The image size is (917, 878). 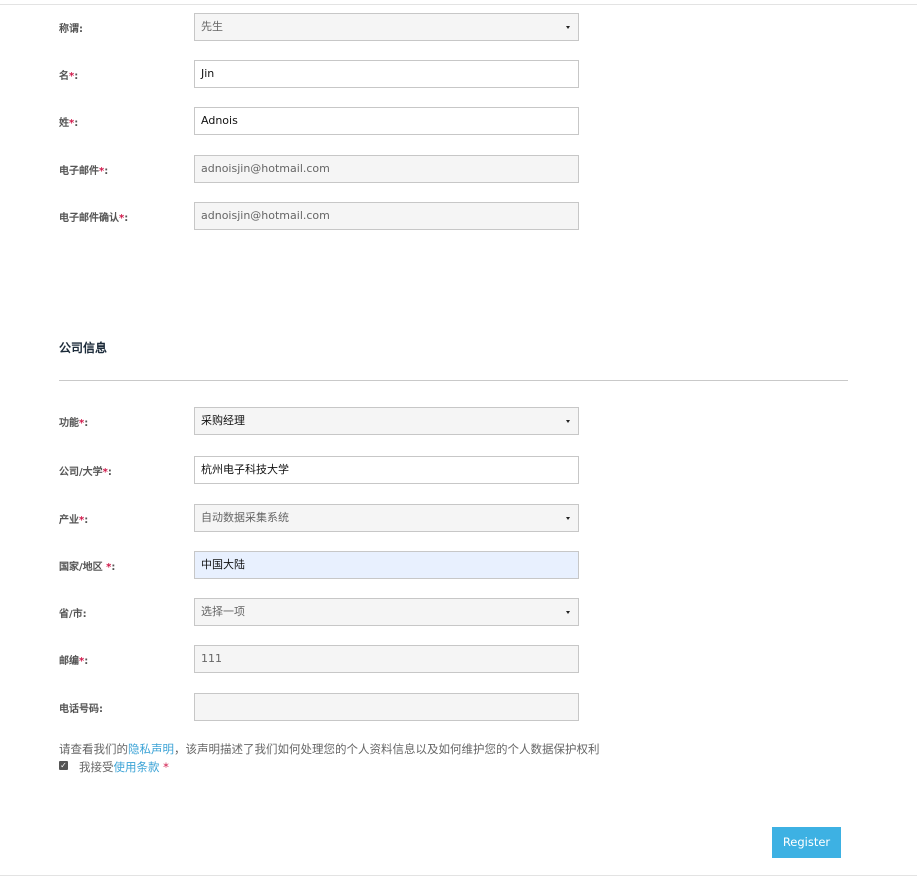 I want to click on company-row: 公司/大学*: 杭州电子科技大学, so click(x=458, y=470).